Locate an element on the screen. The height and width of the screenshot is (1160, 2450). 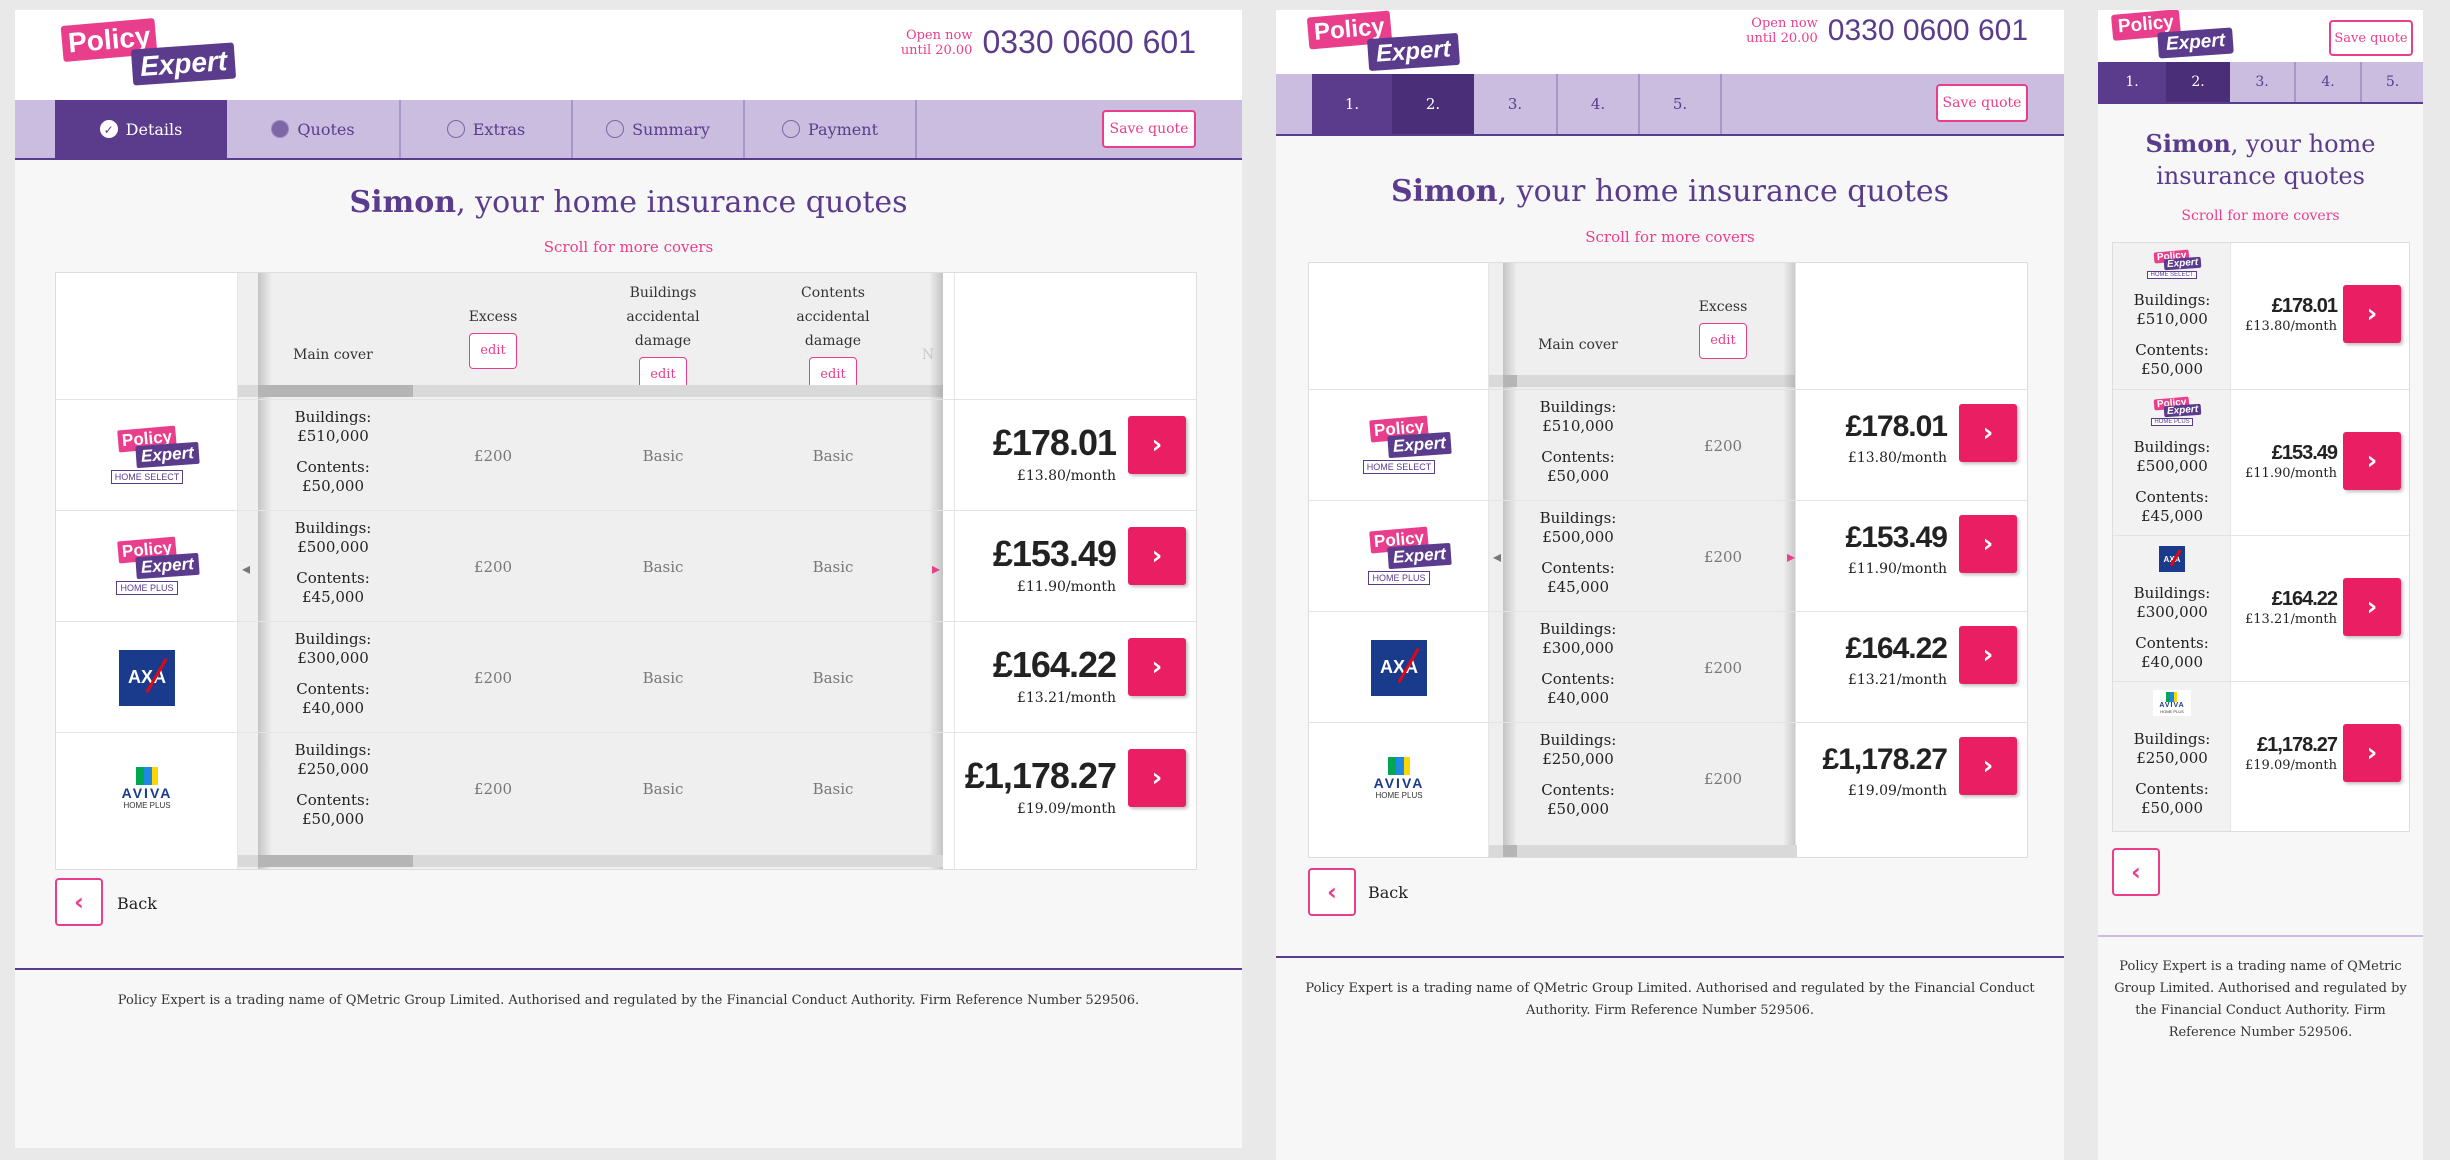
axa-logo: AXA is located at coordinates (1399, 667).